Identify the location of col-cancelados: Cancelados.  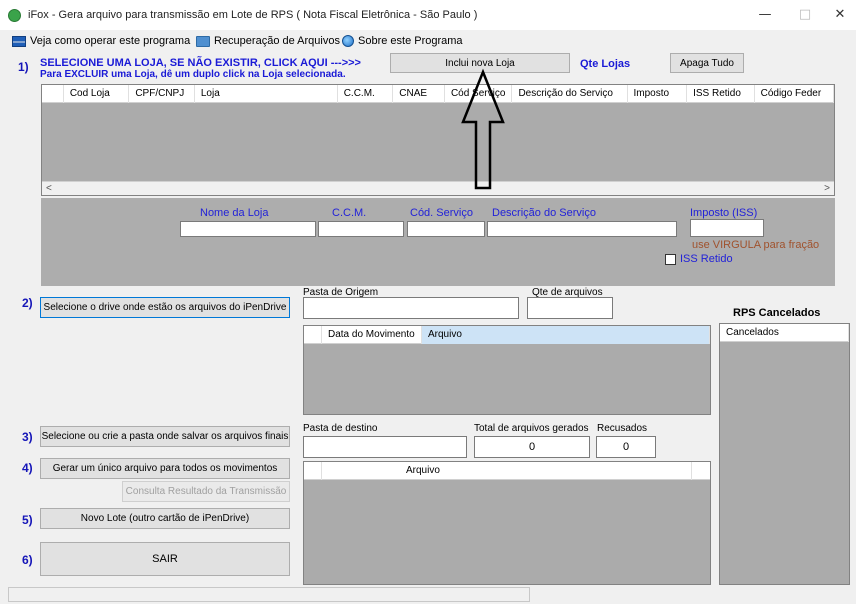
(784, 333).